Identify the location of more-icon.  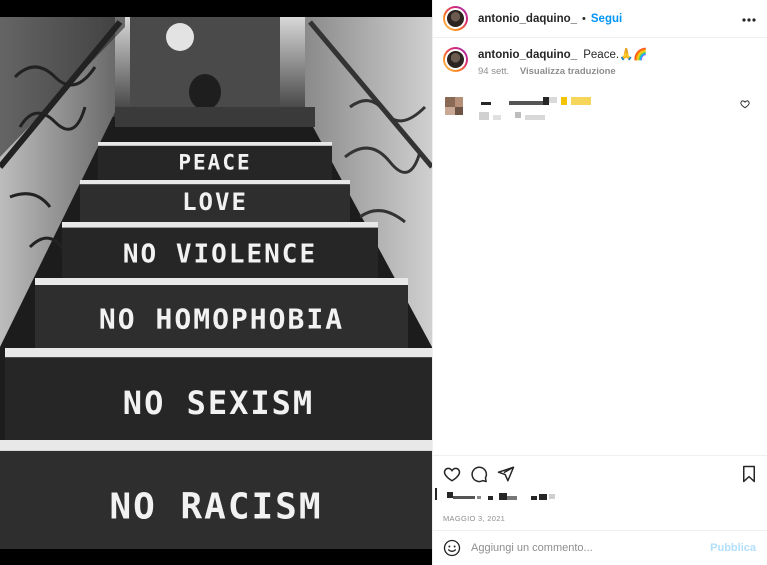
(749, 18).